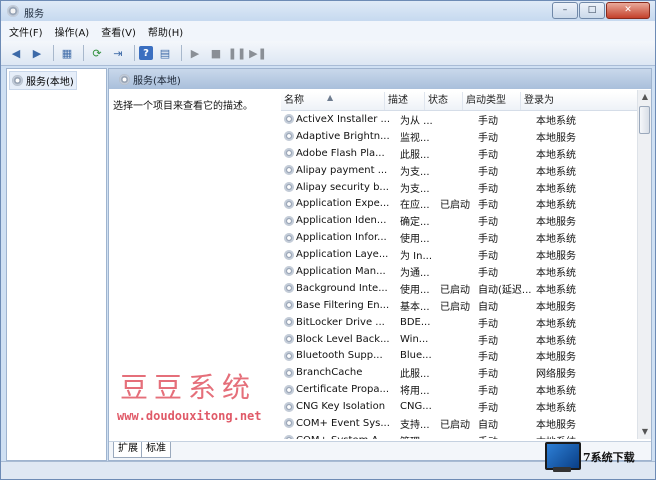 Image resolution: width=656 pixels, height=480 pixels. What do you see at coordinates (16, 53) in the screenshot?
I see `back-icon: ◀` at bounding box center [16, 53].